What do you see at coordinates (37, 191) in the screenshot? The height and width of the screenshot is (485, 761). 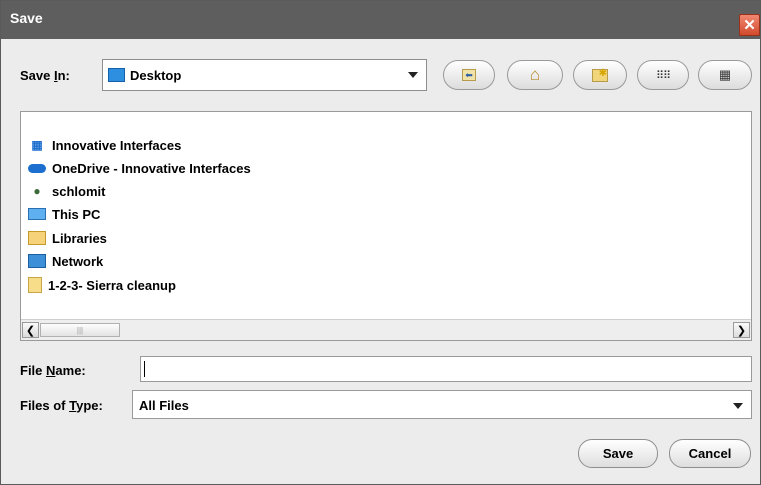 I see `user-icon: ●` at bounding box center [37, 191].